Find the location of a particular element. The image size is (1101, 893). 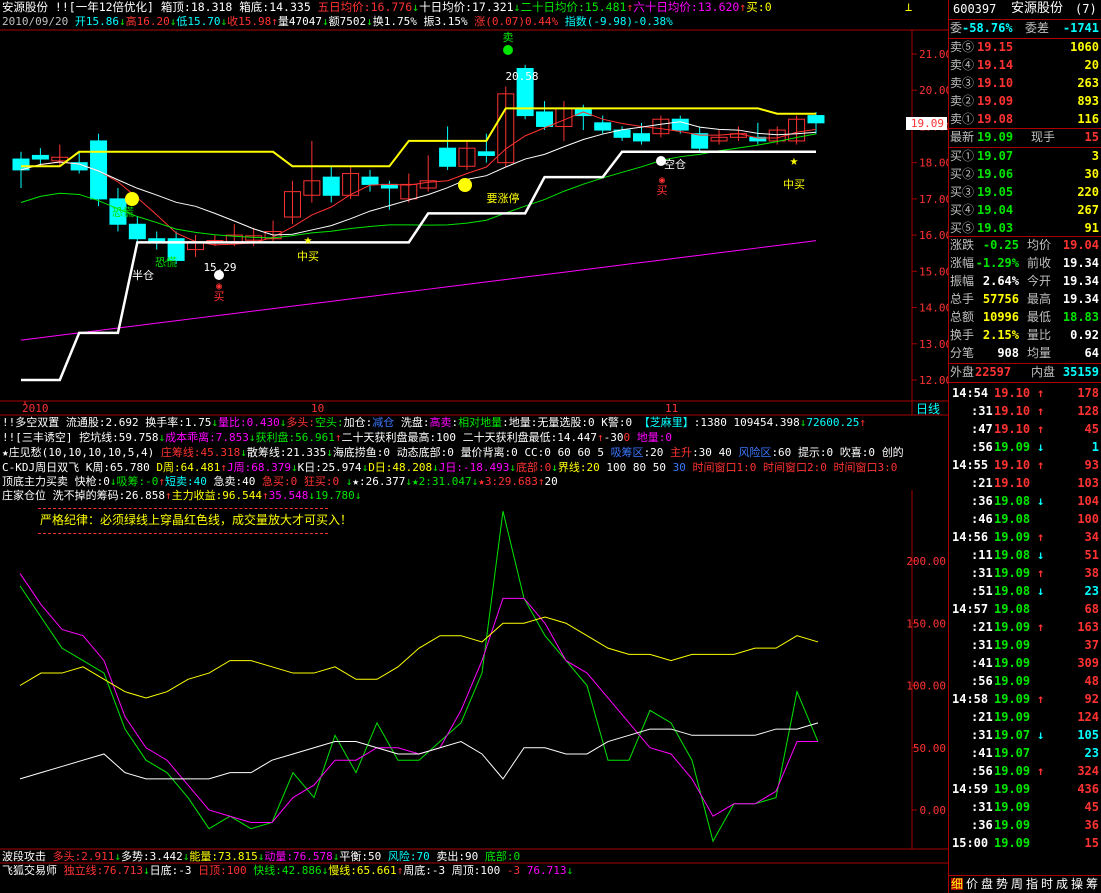

indicator-seg: 35.548 is located at coordinates (288, 495).